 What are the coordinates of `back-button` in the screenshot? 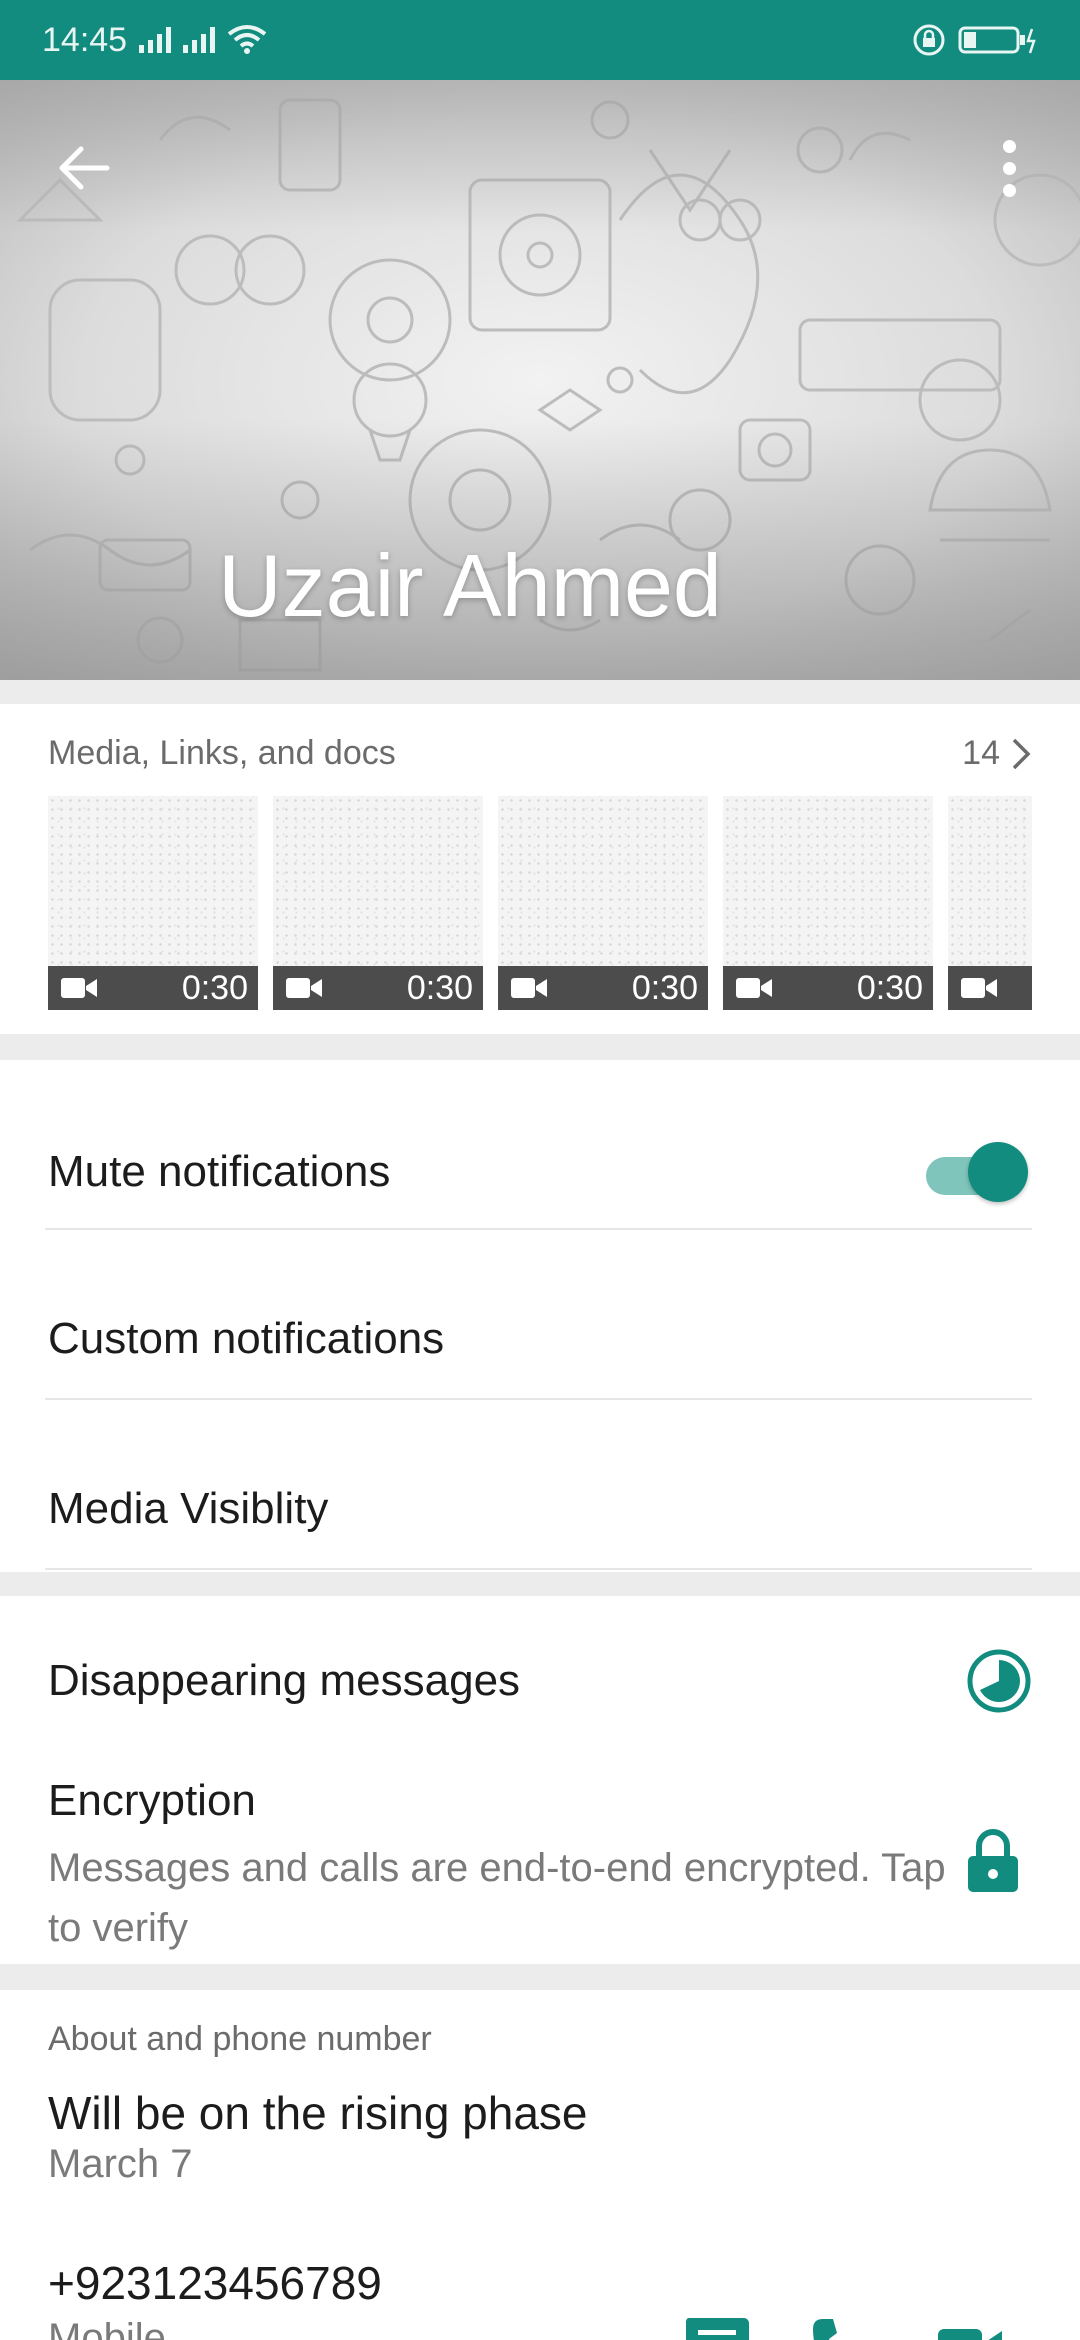 It's located at (84, 168).